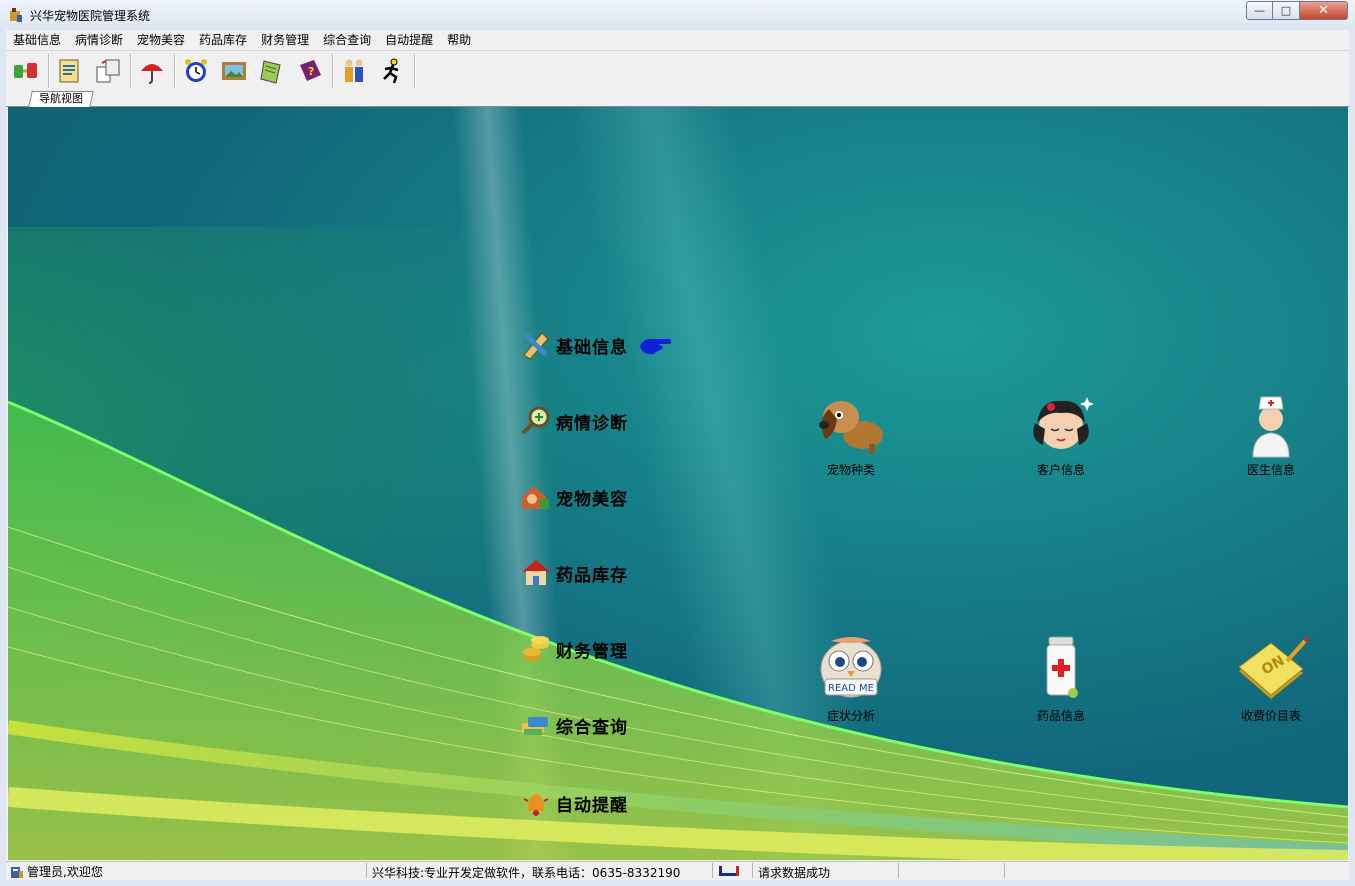 The width and height of the screenshot is (1355, 886). I want to click on menu-bar: 基础信息 病情诊断 宠物美容 药品库存 财务管理 综合查询 自动提醒 帮助, so click(677, 40).